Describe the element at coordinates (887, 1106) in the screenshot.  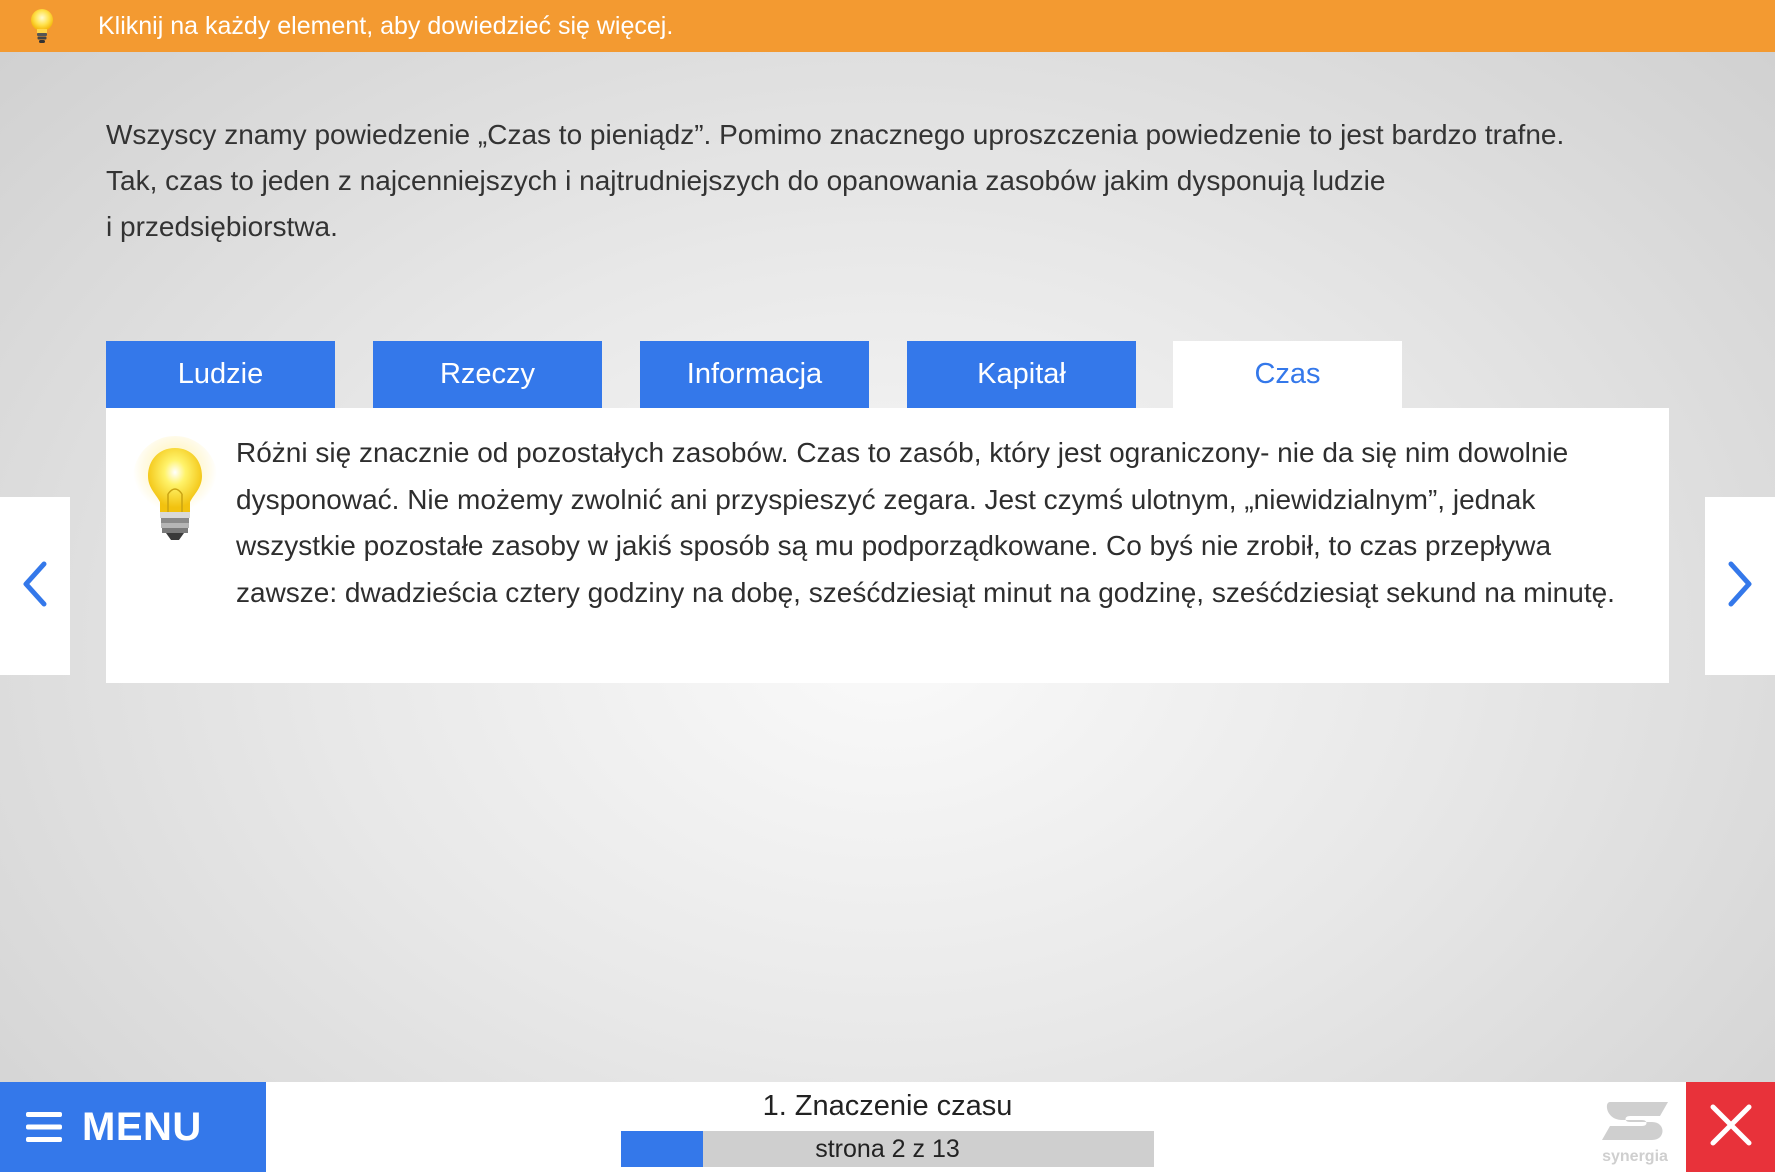
I see `chapter-title: 1. Znaczenie czasu` at that location.